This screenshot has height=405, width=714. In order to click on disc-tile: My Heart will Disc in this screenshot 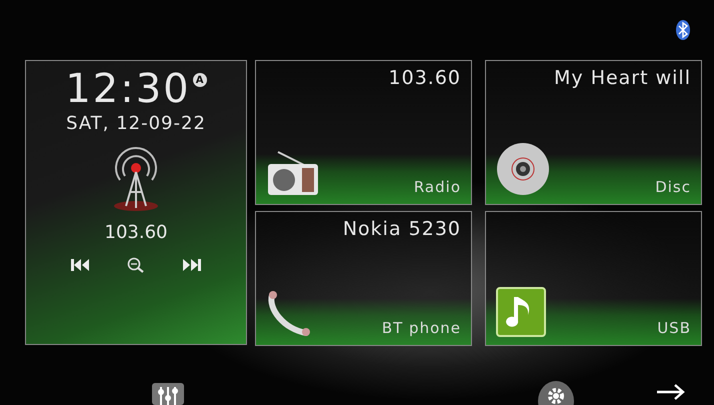, I will do `click(593, 132)`.